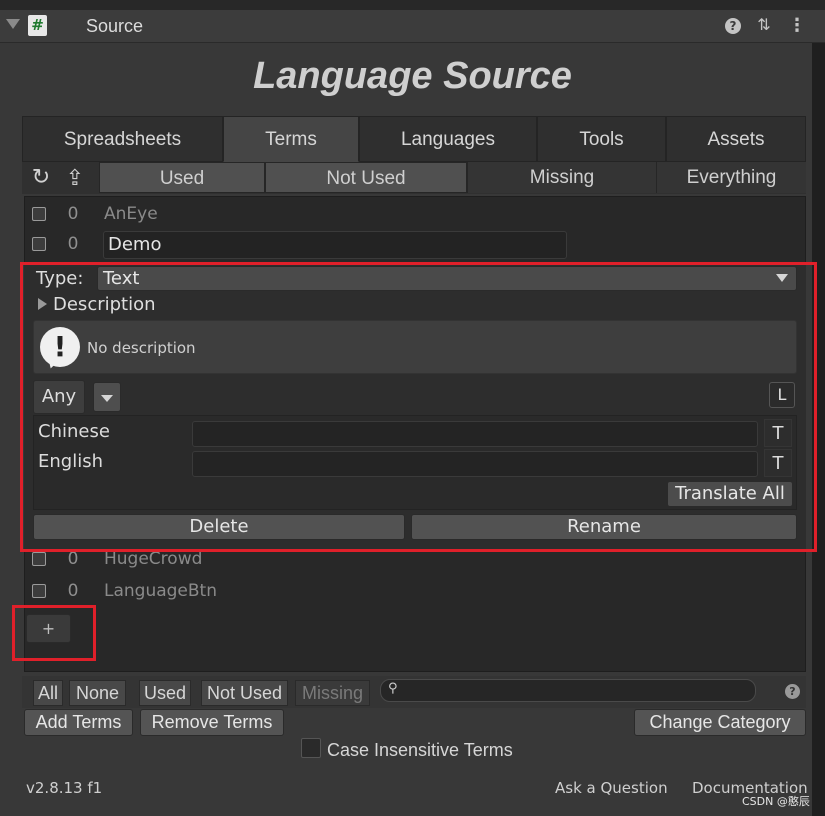 This screenshot has width=825, height=816. I want to click on select-not-used-button: Not Used, so click(244, 693).